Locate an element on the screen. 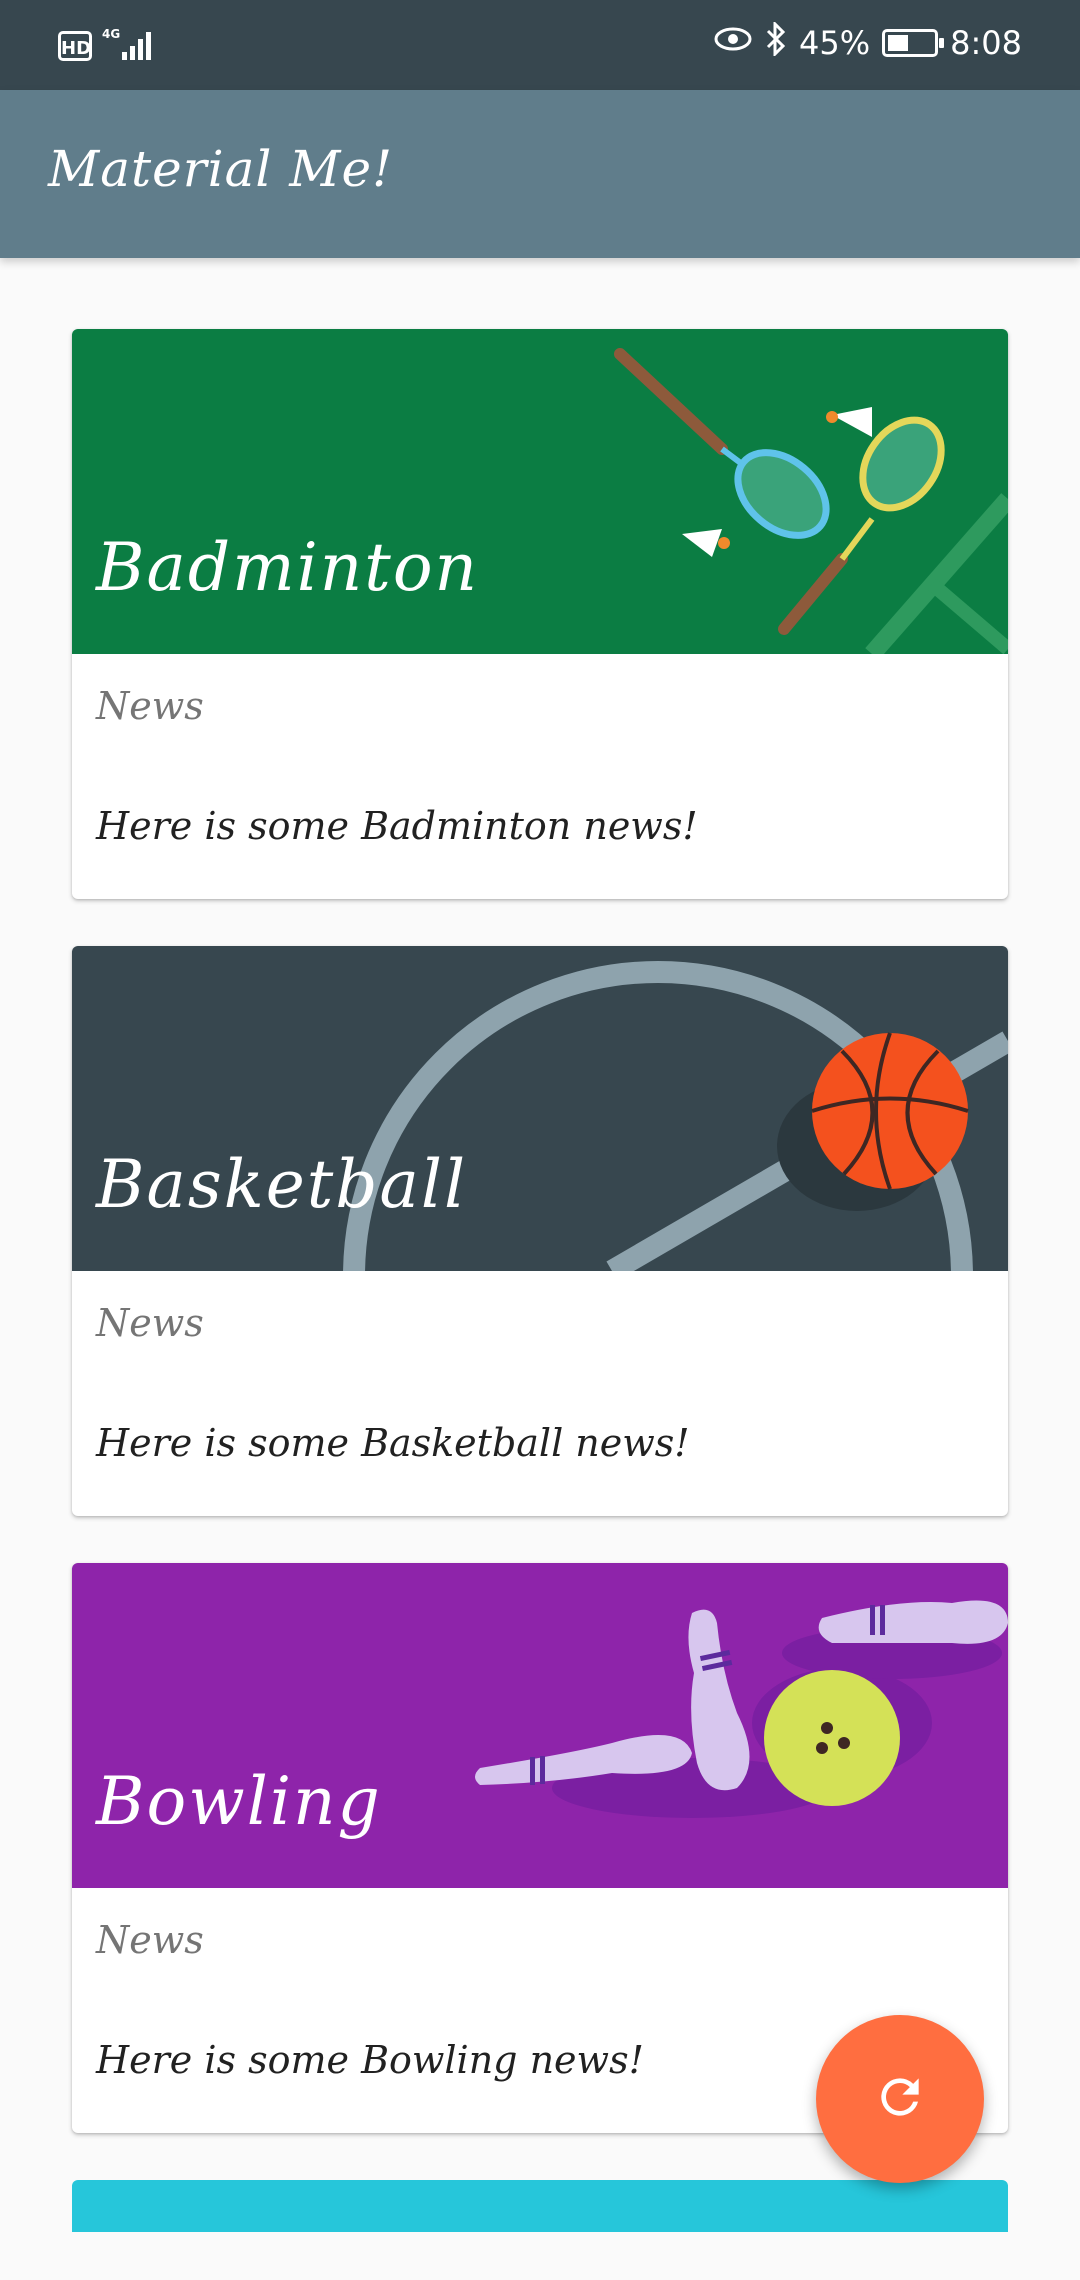 The image size is (1080, 2280). battery-icon is located at coordinates (913, 43).